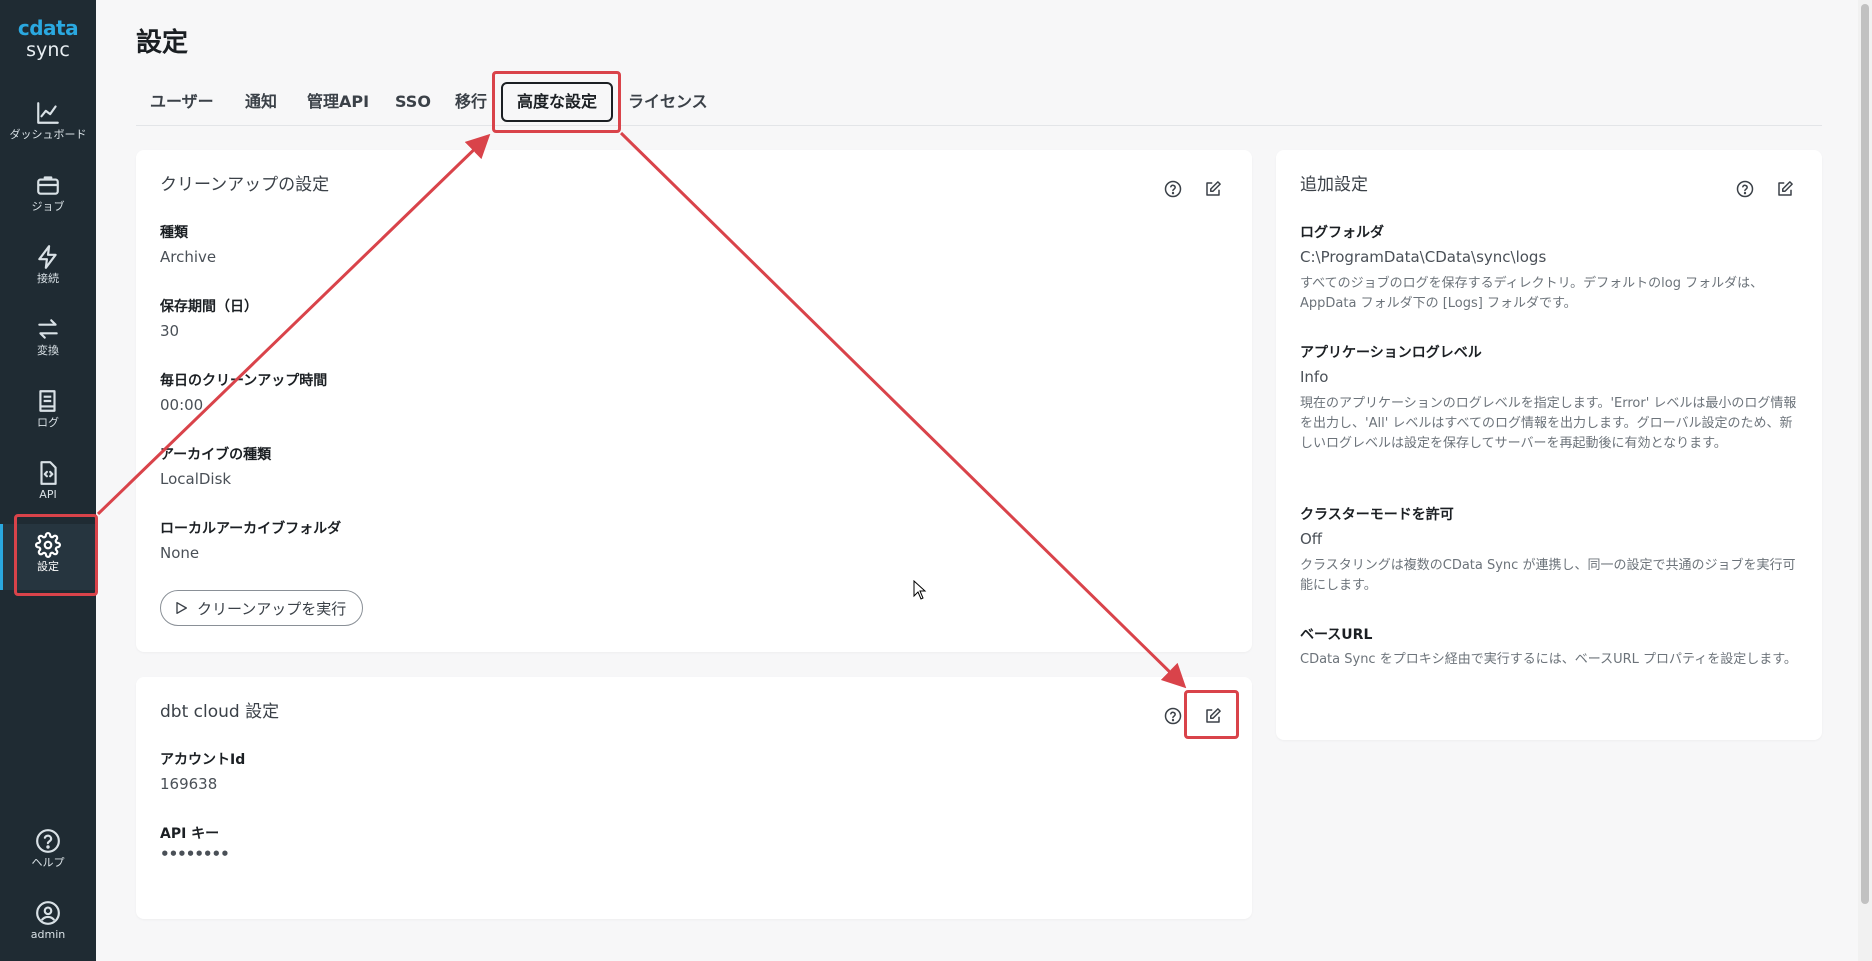 The width and height of the screenshot is (1872, 961). Describe the element at coordinates (48, 566) in the screenshot. I see `sidebar-item-label: 設定` at that location.